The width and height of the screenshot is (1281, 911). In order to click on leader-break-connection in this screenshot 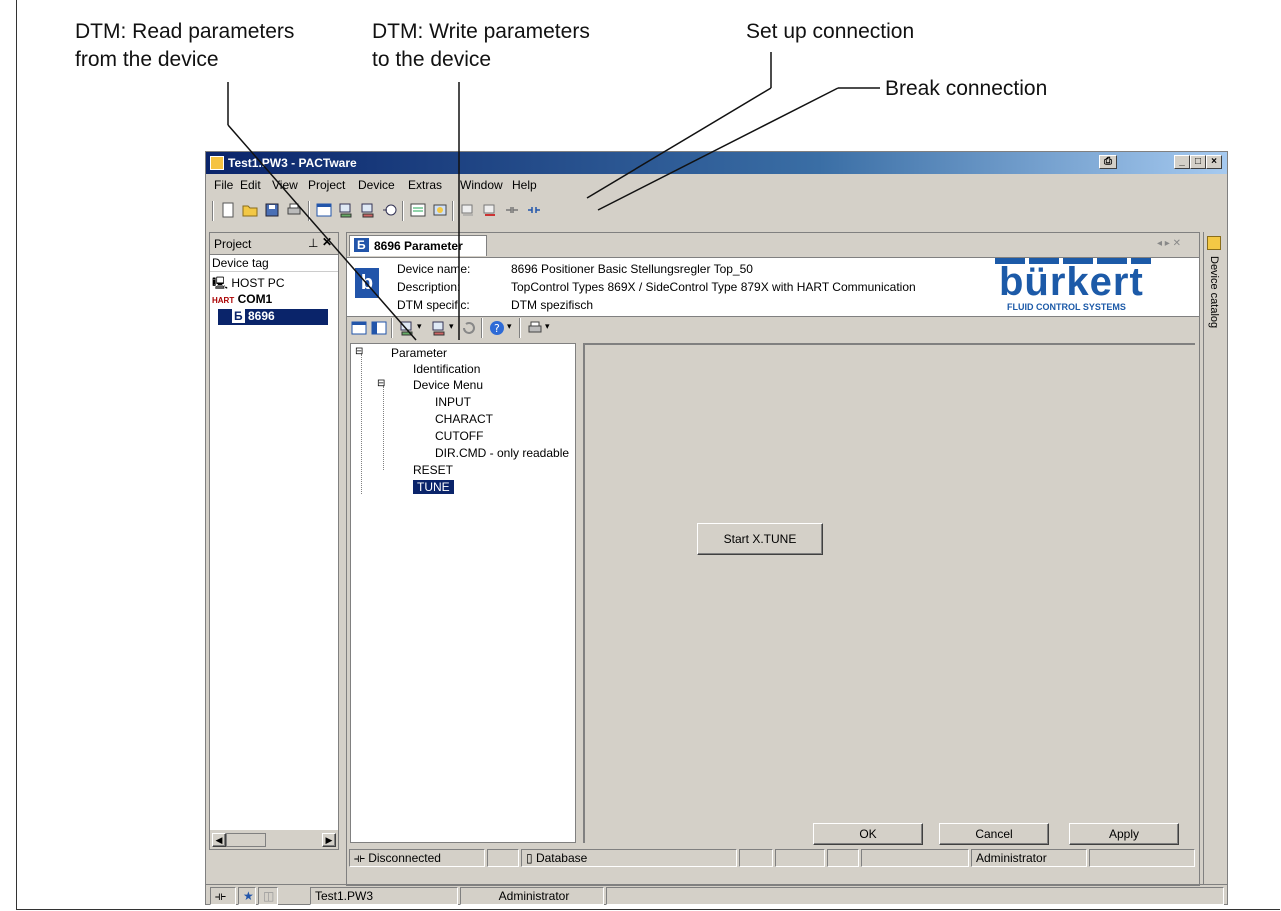, I will do `click(718, 149)`.